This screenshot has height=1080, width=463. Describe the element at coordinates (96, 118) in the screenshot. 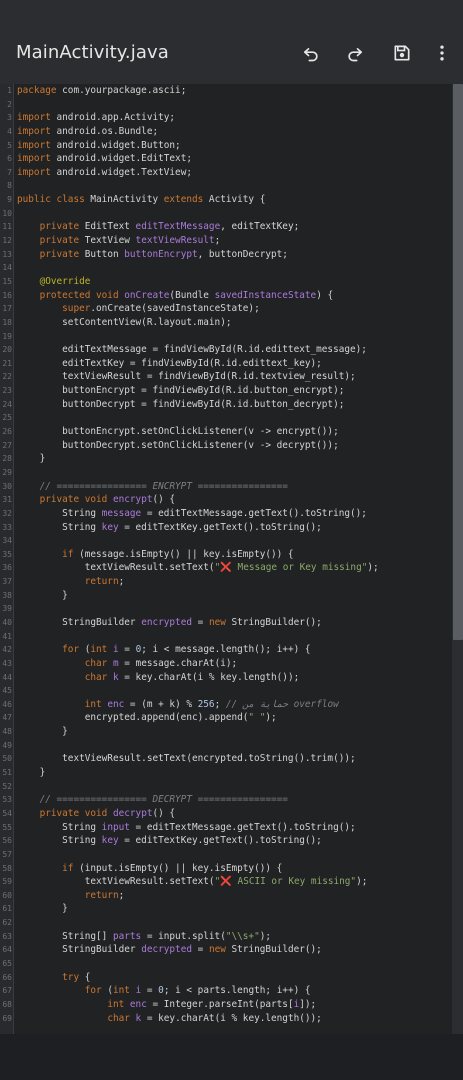

I see `code-text: import android.app.Activity;` at that location.